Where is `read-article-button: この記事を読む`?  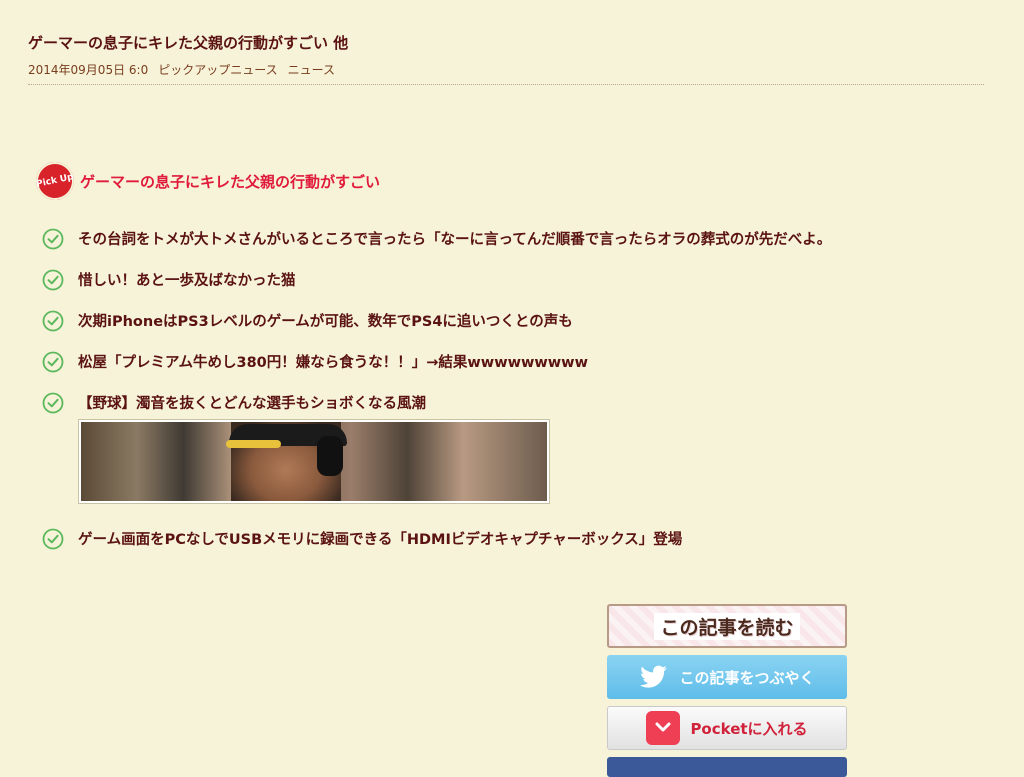 read-article-button: この記事を読む is located at coordinates (727, 626).